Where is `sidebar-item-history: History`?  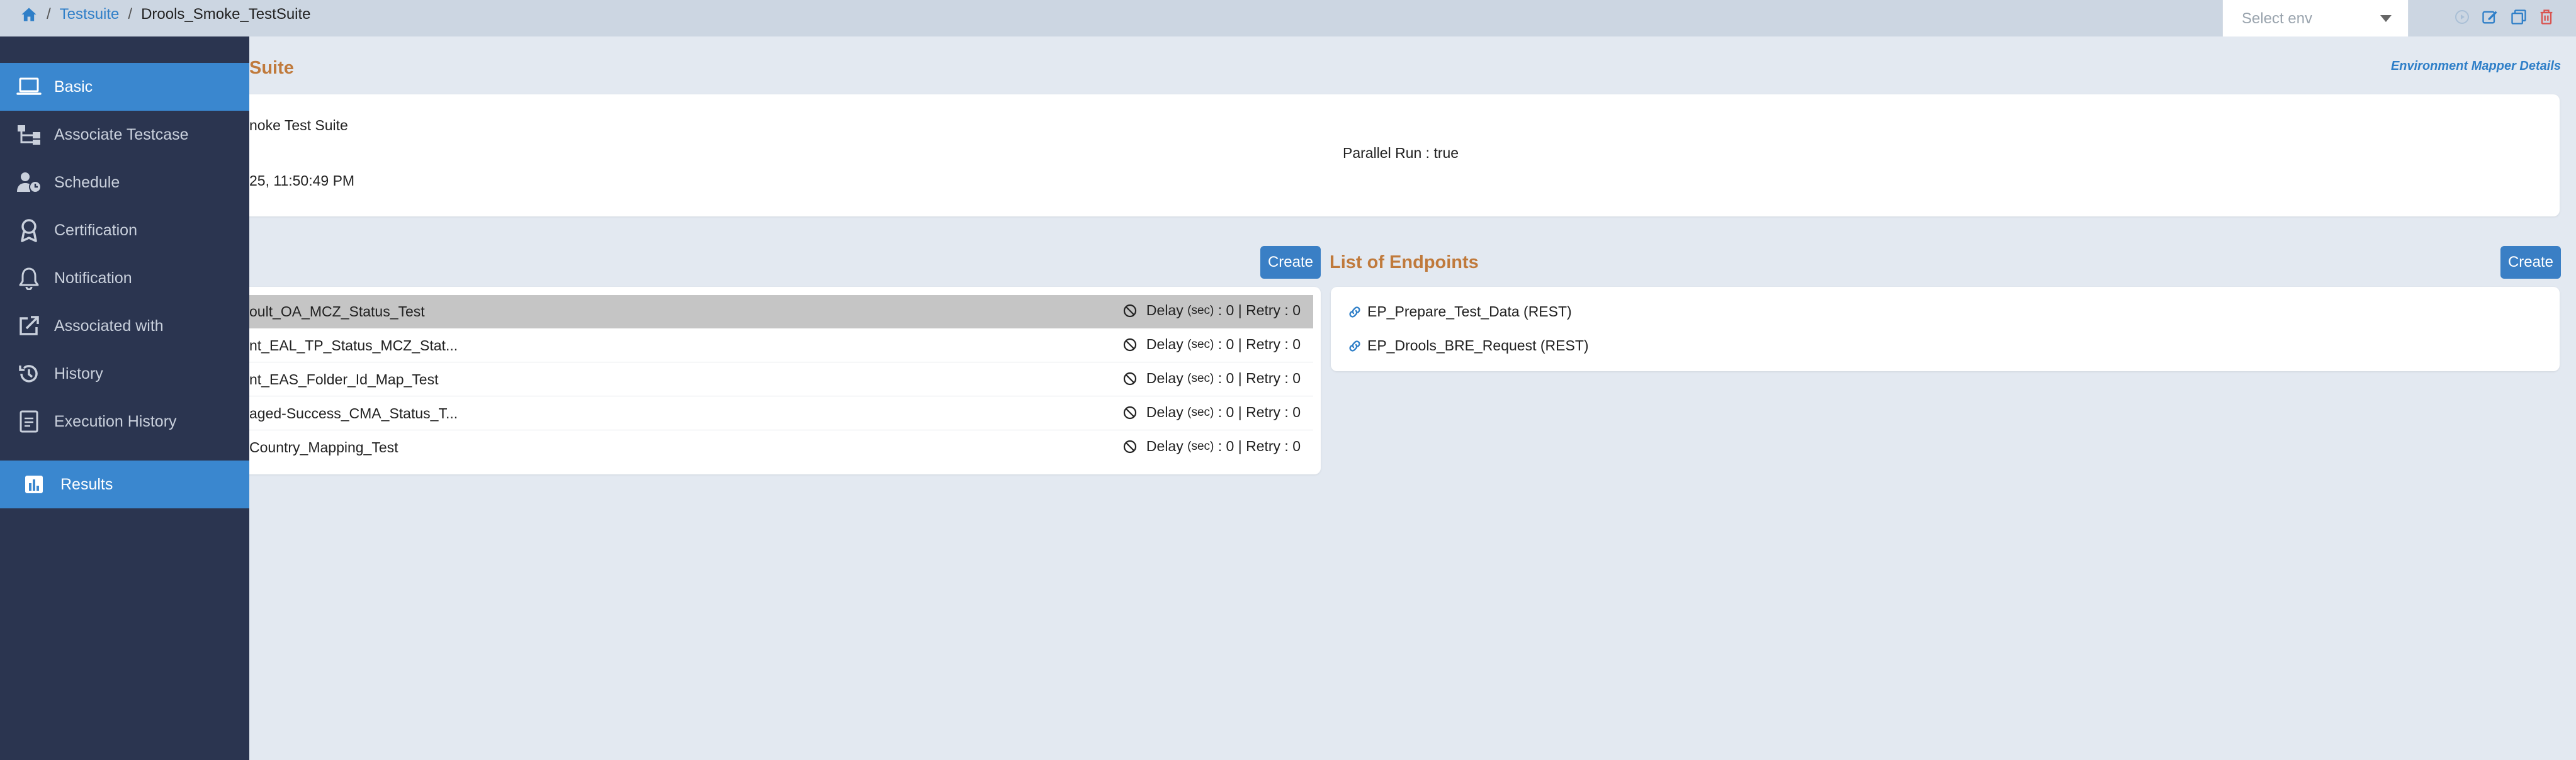 sidebar-item-history: History is located at coordinates (124, 374).